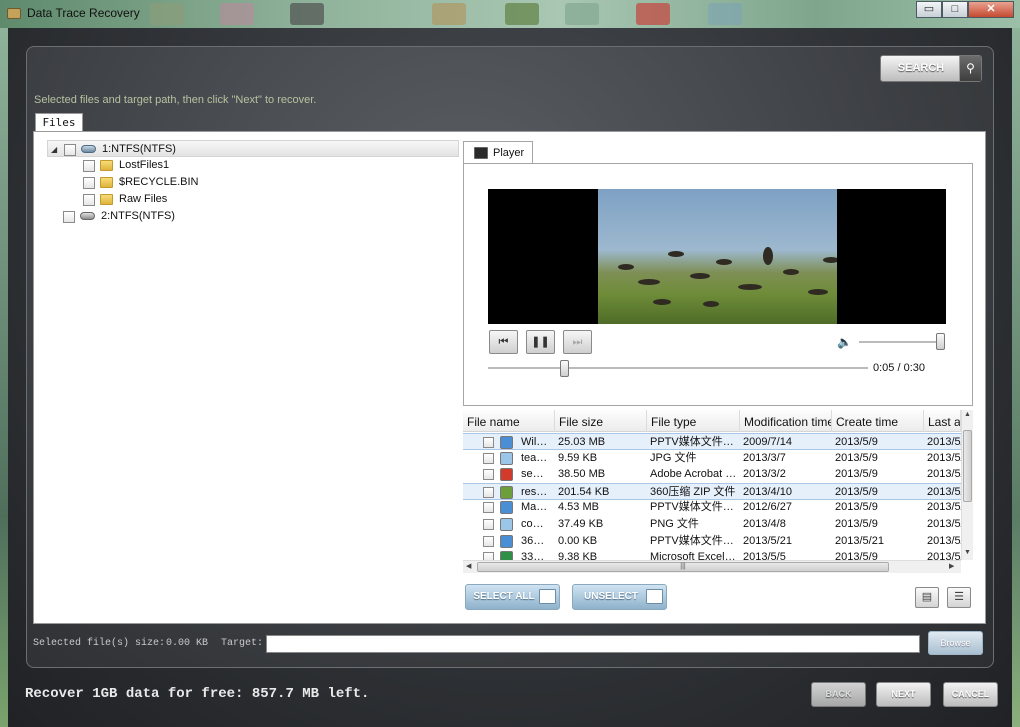 This screenshot has height=727, width=1020. I want to click on column-header-modified: Modification time, so click(786, 421).